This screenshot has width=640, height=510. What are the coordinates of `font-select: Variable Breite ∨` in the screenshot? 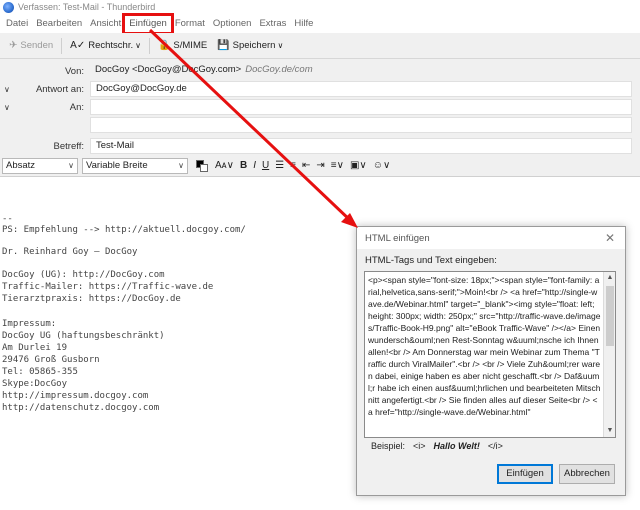 It's located at (135, 165).